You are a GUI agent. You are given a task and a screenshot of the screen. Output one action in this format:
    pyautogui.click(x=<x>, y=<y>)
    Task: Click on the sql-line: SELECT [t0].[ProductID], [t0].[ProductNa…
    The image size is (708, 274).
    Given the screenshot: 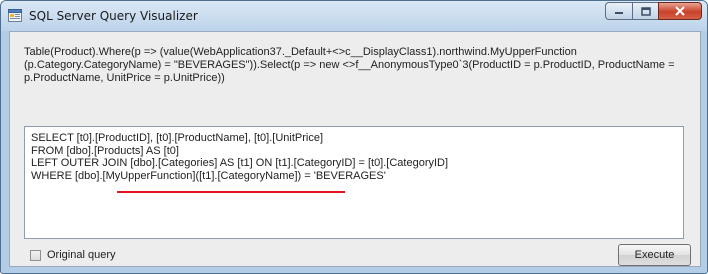 What is the action you would take?
    pyautogui.click(x=177, y=138)
    